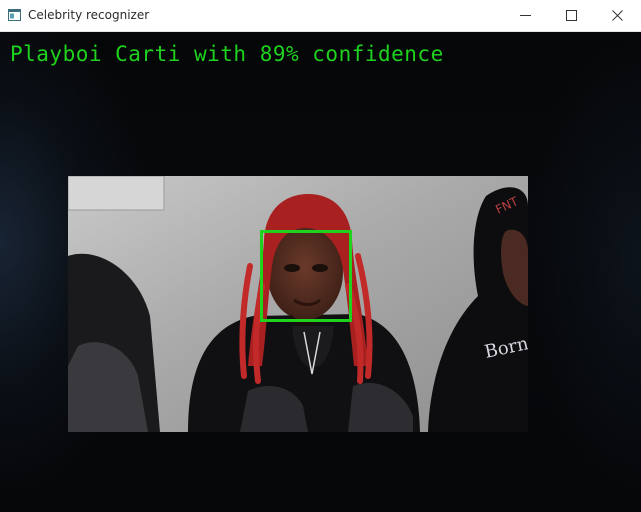  I want to click on maximize-icon, so click(571, 15).